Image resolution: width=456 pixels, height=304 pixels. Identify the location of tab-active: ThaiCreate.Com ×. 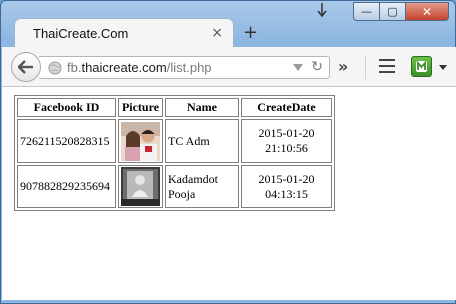
(124, 33).